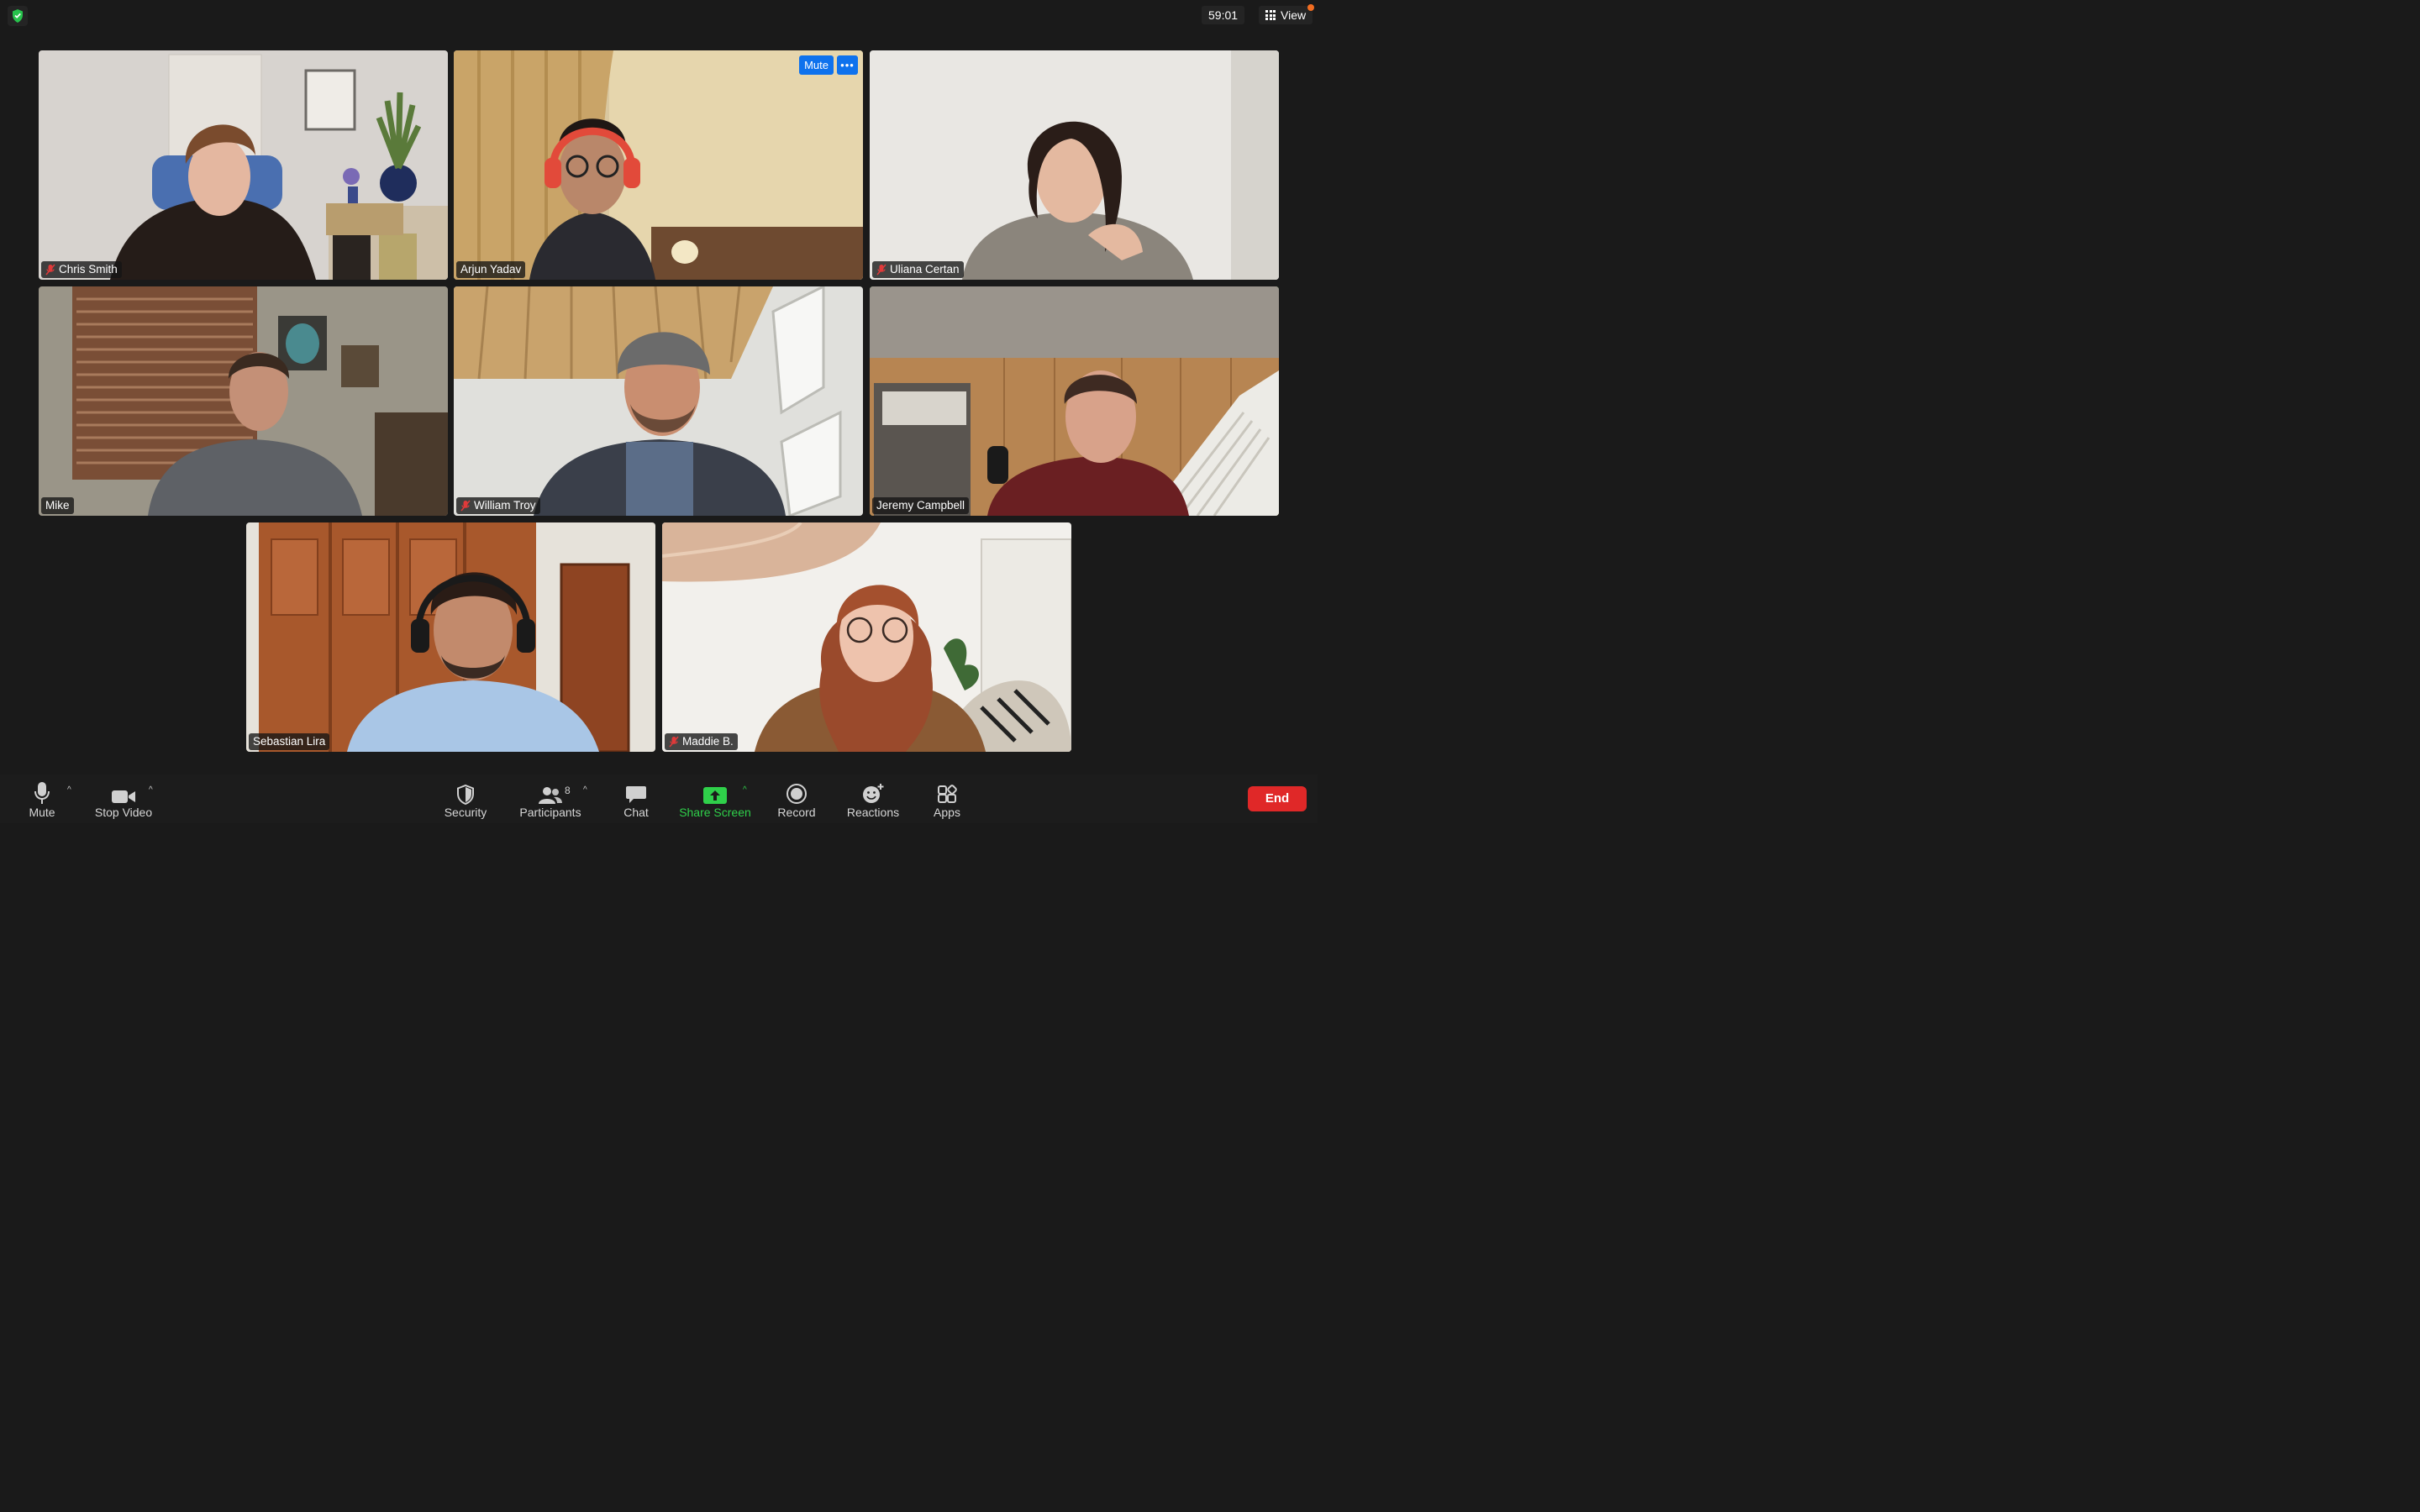 The image size is (2420, 1512). What do you see at coordinates (18, 16) in the screenshot?
I see `encryption-shield-icon` at bounding box center [18, 16].